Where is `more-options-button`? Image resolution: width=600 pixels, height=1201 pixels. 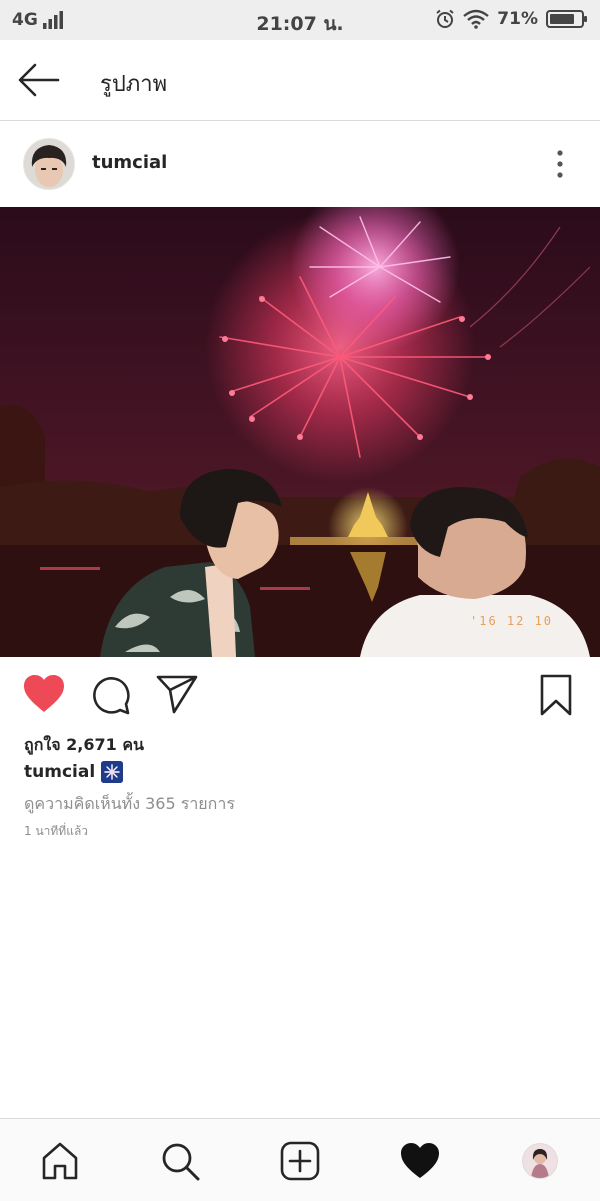
more-options-button is located at coordinates (560, 164).